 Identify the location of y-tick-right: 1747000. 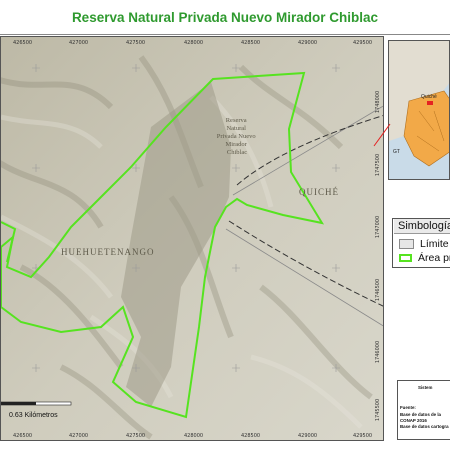
(378, 227).